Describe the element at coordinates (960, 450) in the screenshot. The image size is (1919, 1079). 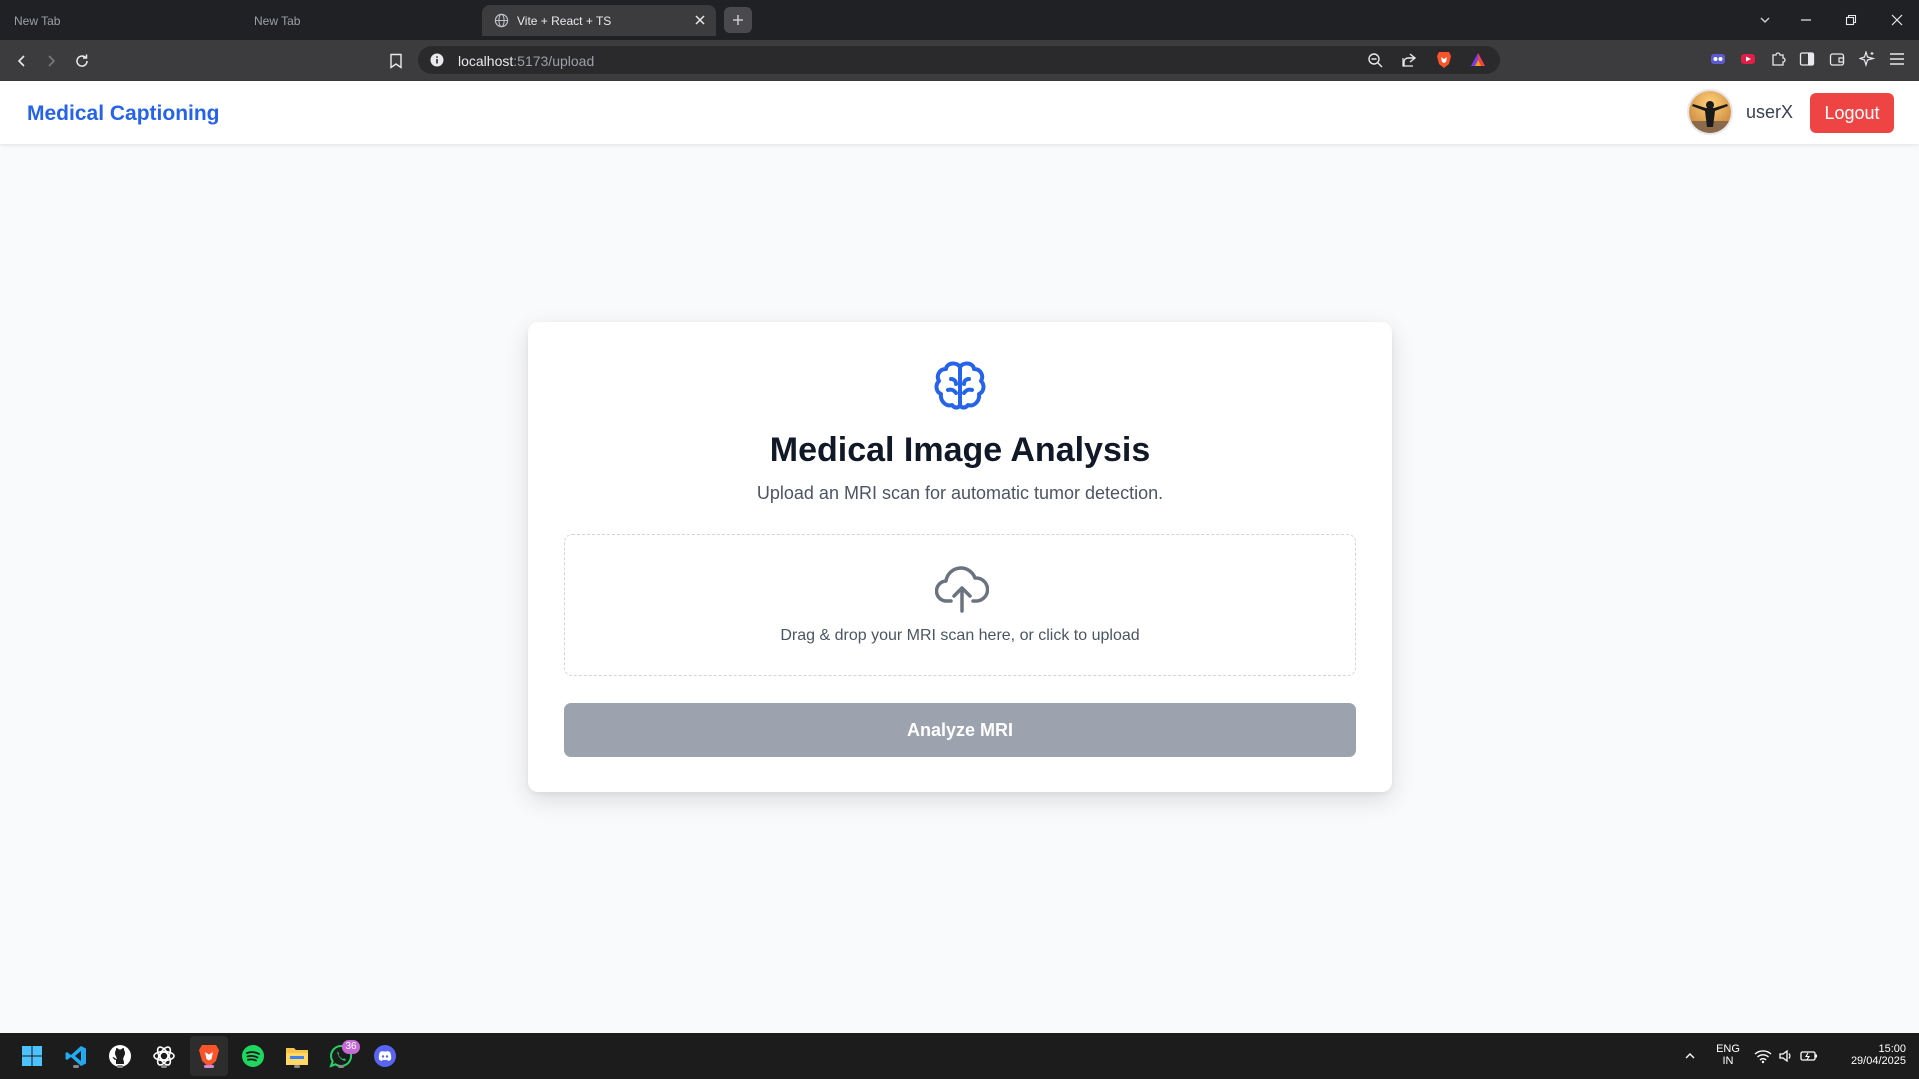
I see `page-title: Medical Image Analysis` at that location.